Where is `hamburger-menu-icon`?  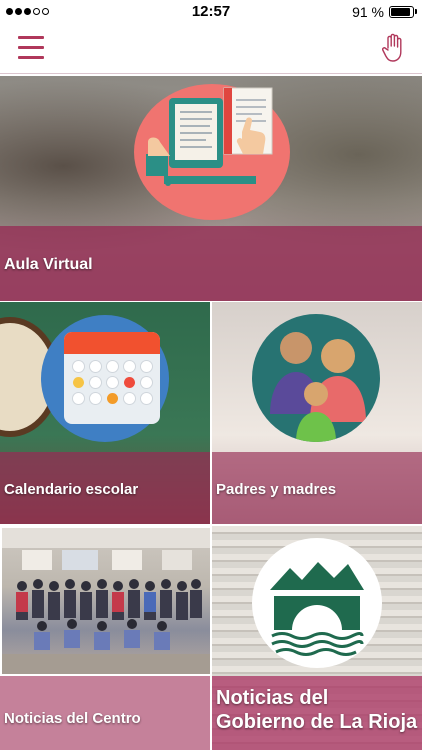
hamburger-menu-icon is located at coordinates (31, 48).